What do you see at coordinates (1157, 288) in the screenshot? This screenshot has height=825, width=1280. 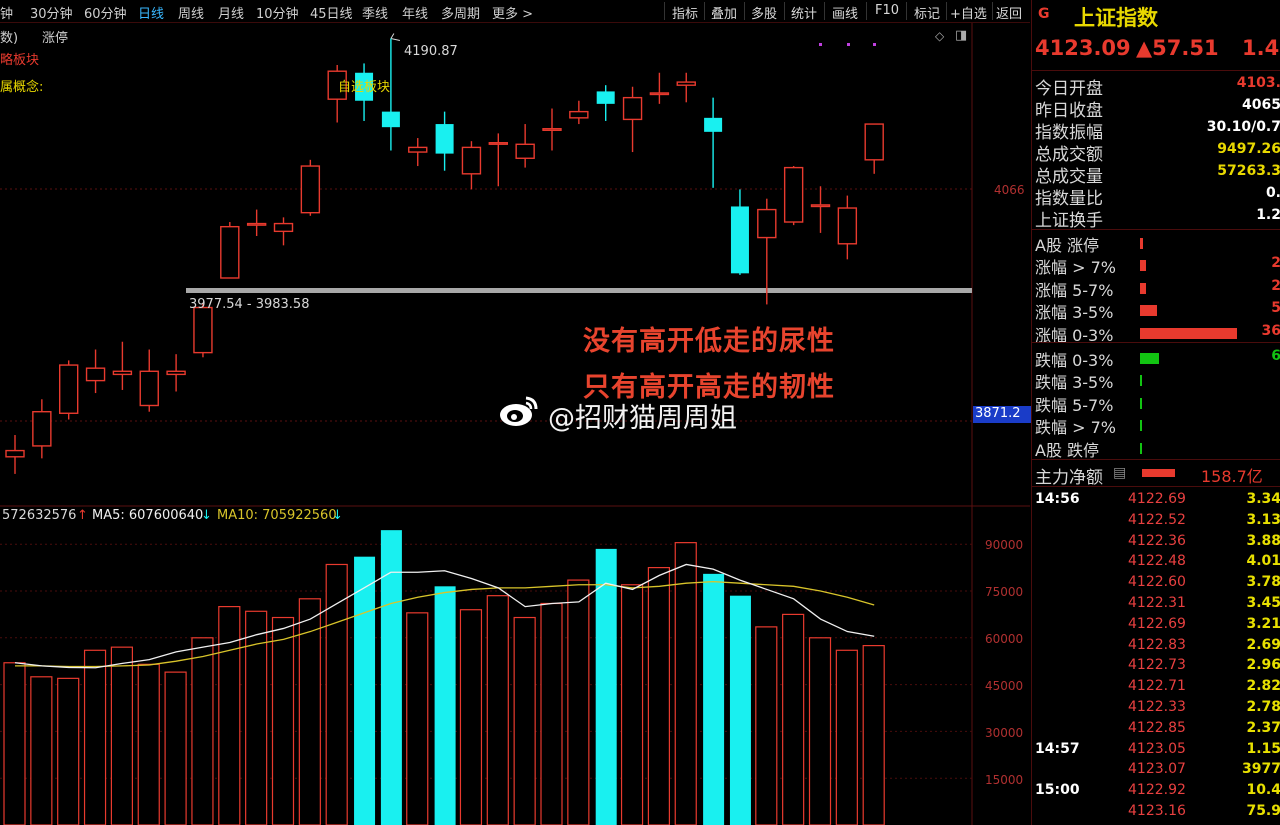 I see `distribution-row: 涨幅 5-7% 2` at bounding box center [1157, 288].